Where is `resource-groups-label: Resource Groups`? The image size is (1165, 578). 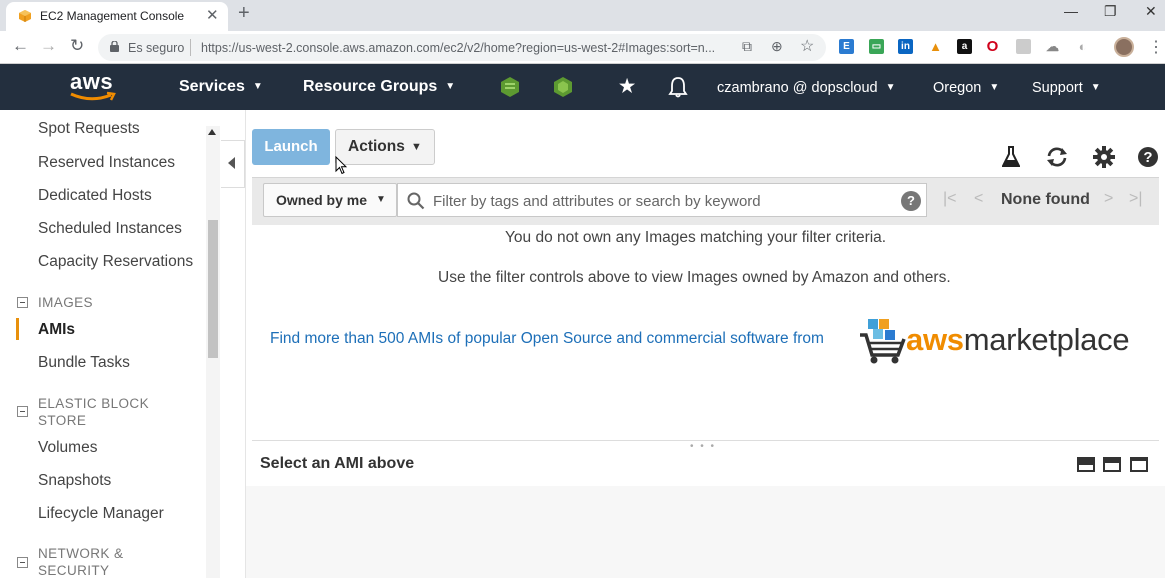 resource-groups-label: Resource Groups is located at coordinates (370, 86).